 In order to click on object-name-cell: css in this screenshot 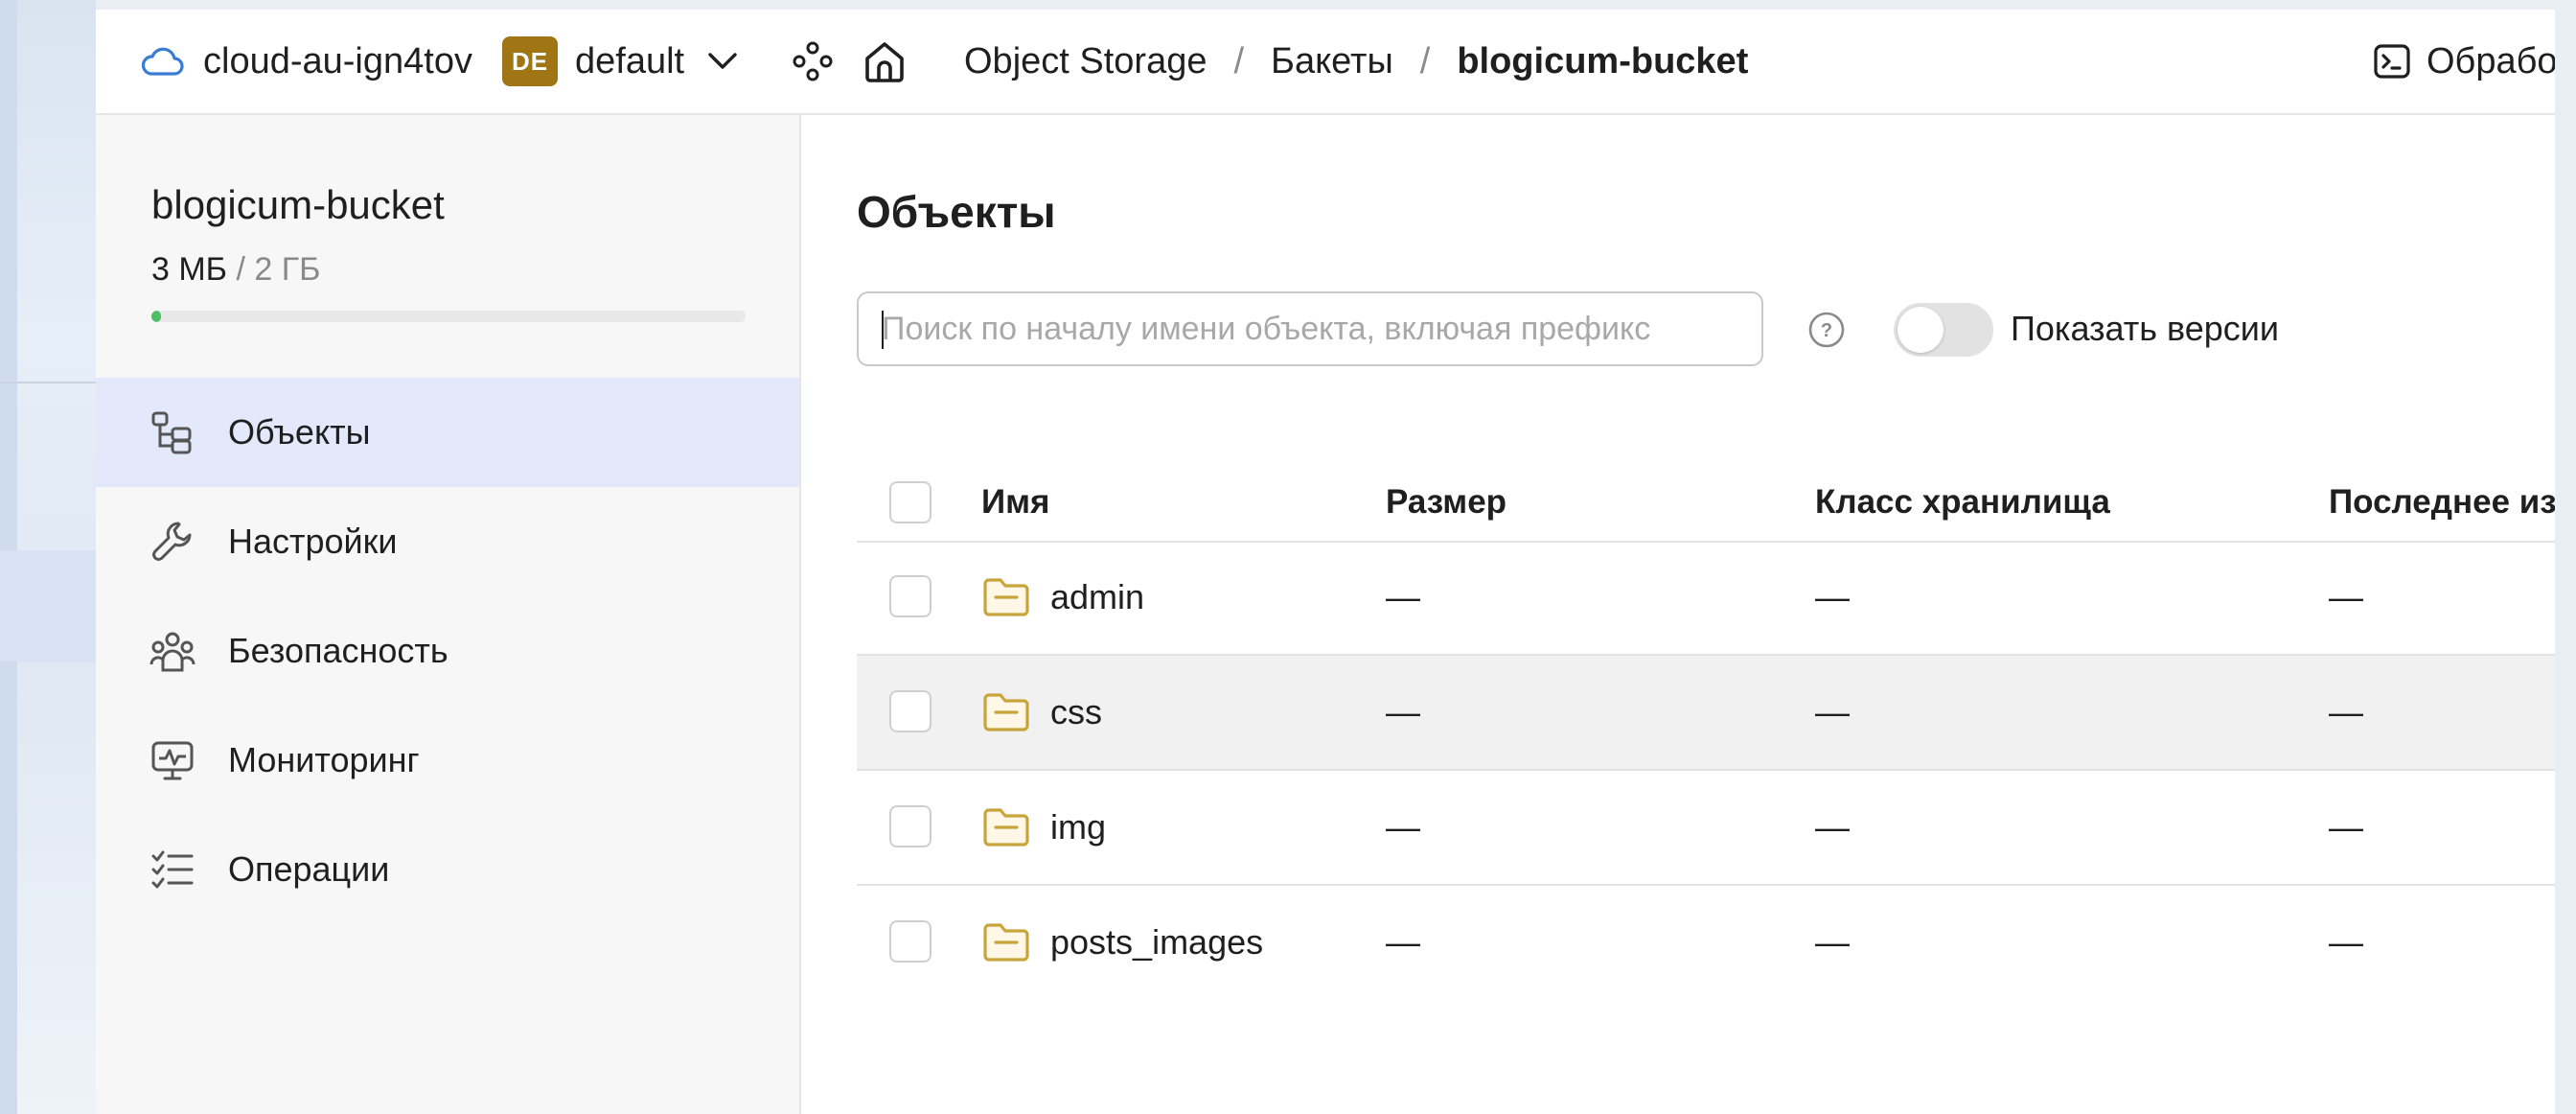, I will do `click(1041, 712)`.